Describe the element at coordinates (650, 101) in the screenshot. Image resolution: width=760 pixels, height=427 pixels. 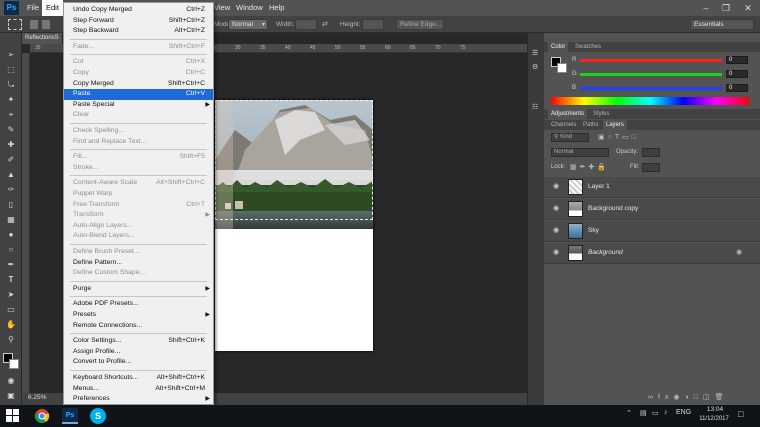
I see `color-spectrum` at that location.